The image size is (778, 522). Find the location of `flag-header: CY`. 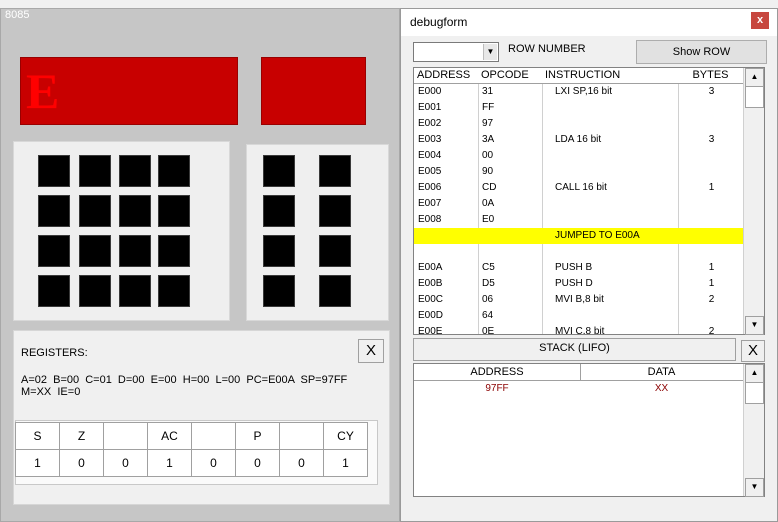

flag-header: CY is located at coordinates (345, 436).